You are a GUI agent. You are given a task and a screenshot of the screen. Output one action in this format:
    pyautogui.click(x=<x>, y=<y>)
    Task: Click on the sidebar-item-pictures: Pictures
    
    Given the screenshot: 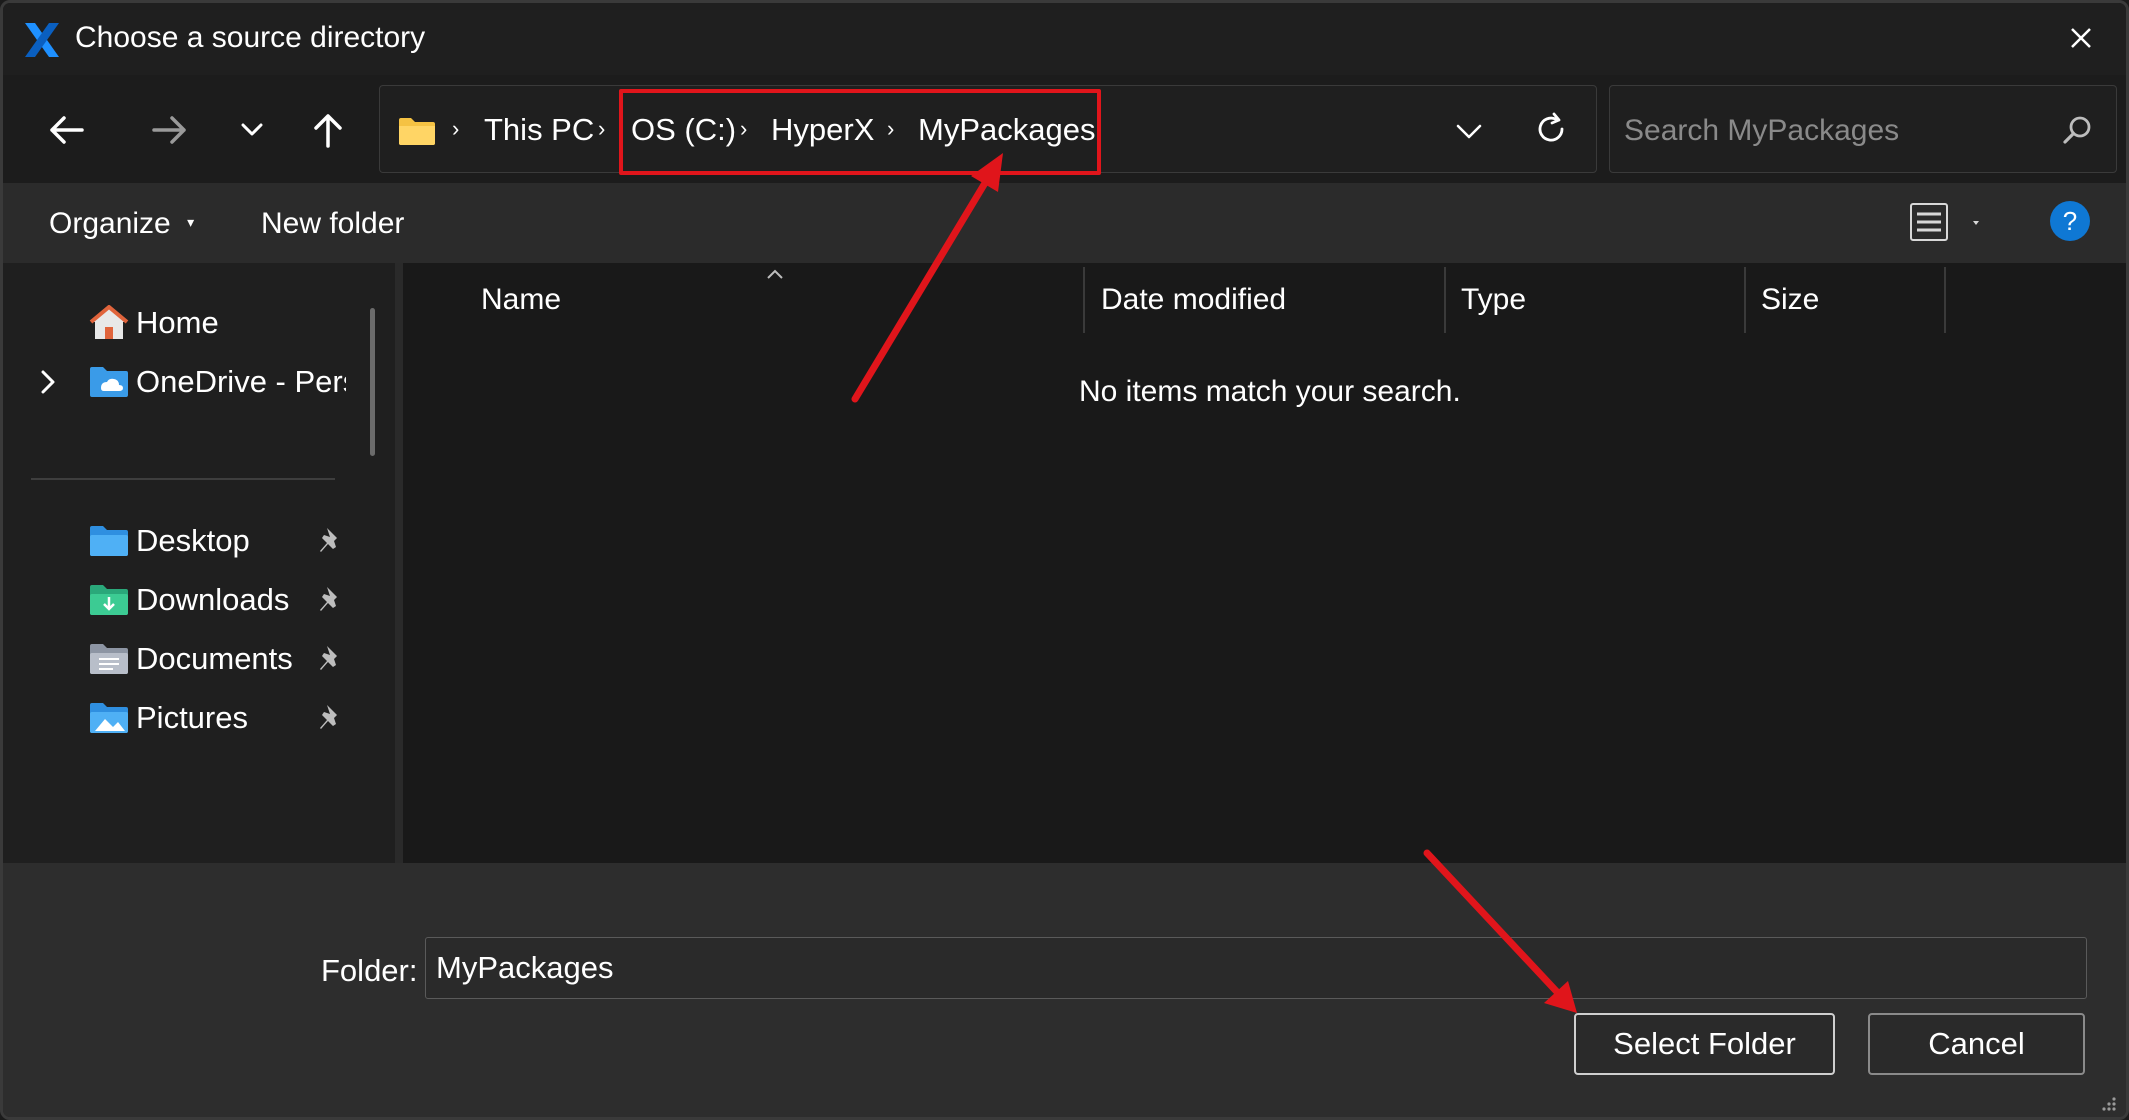 What is the action you would take?
    pyautogui.click(x=183, y=718)
    